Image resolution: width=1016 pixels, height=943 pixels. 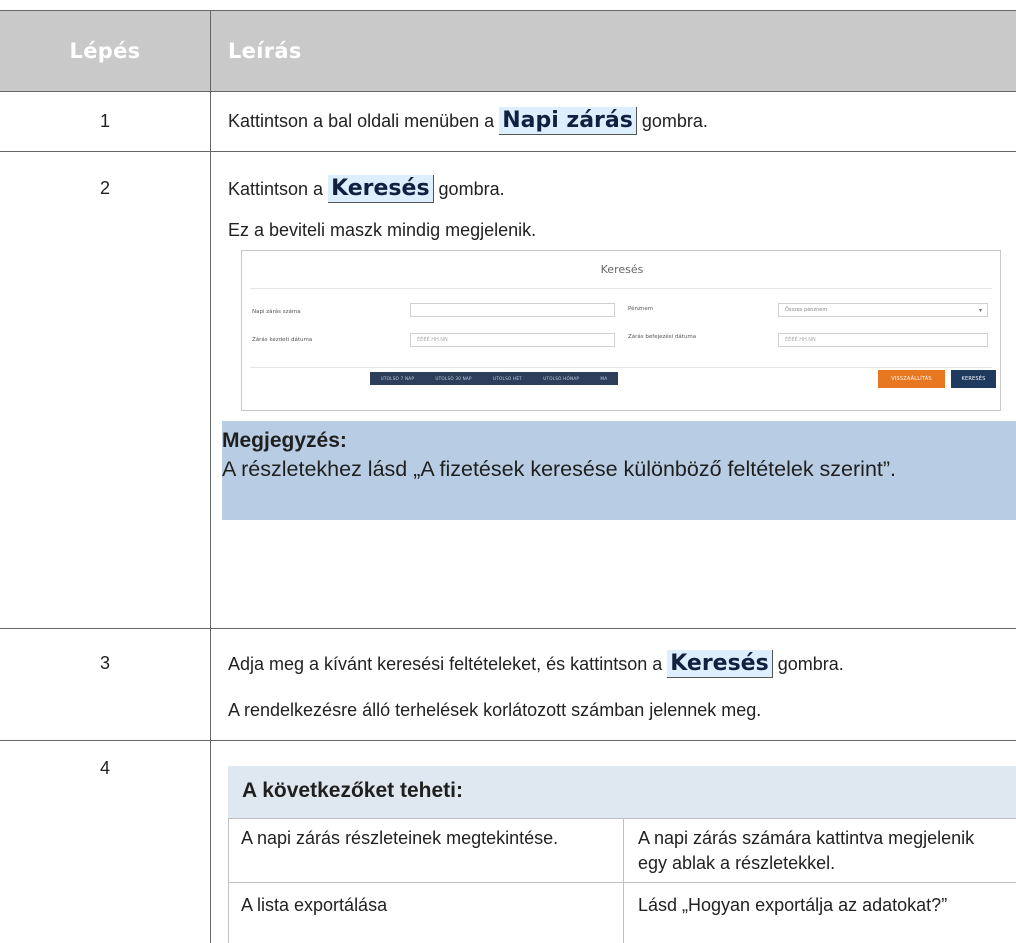 I want to click on end-date-label: Zárás befejezési dátuma, so click(x=662, y=337).